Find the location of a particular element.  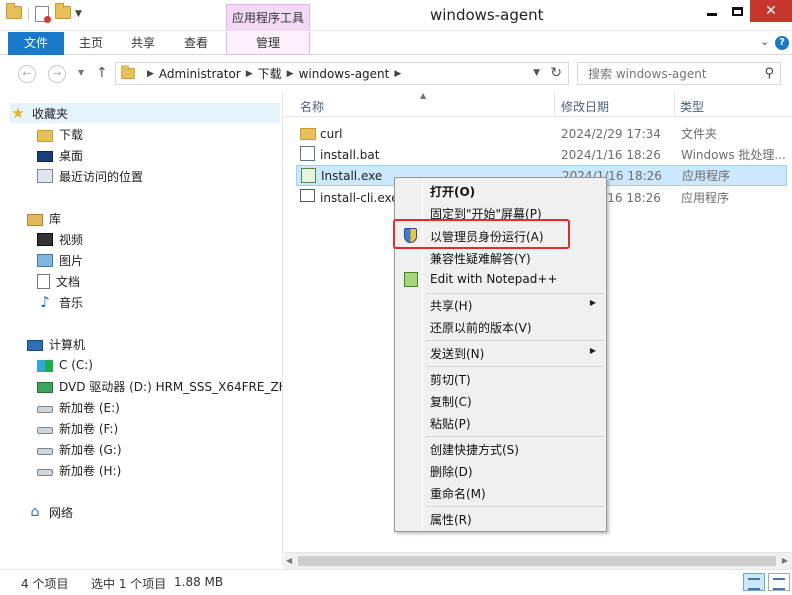

tab-file: 文件 is located at coordinates (36, 43).